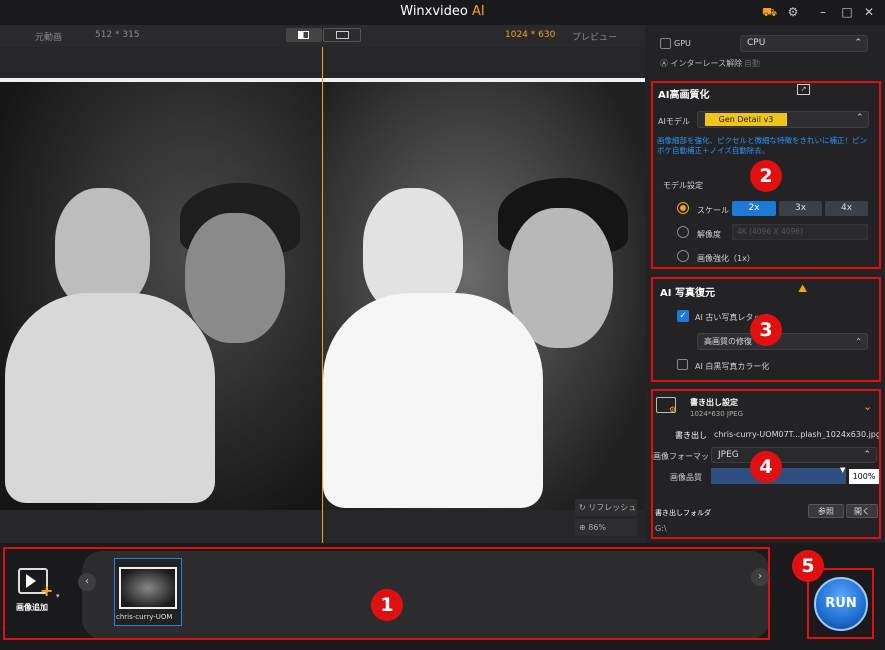 This screenshot has height=650, width=885. What do you see at coordinates (606, 527) in the screenshot?
I see `zoom-control: ⊕ 86%` at bounding box center [606, 527].